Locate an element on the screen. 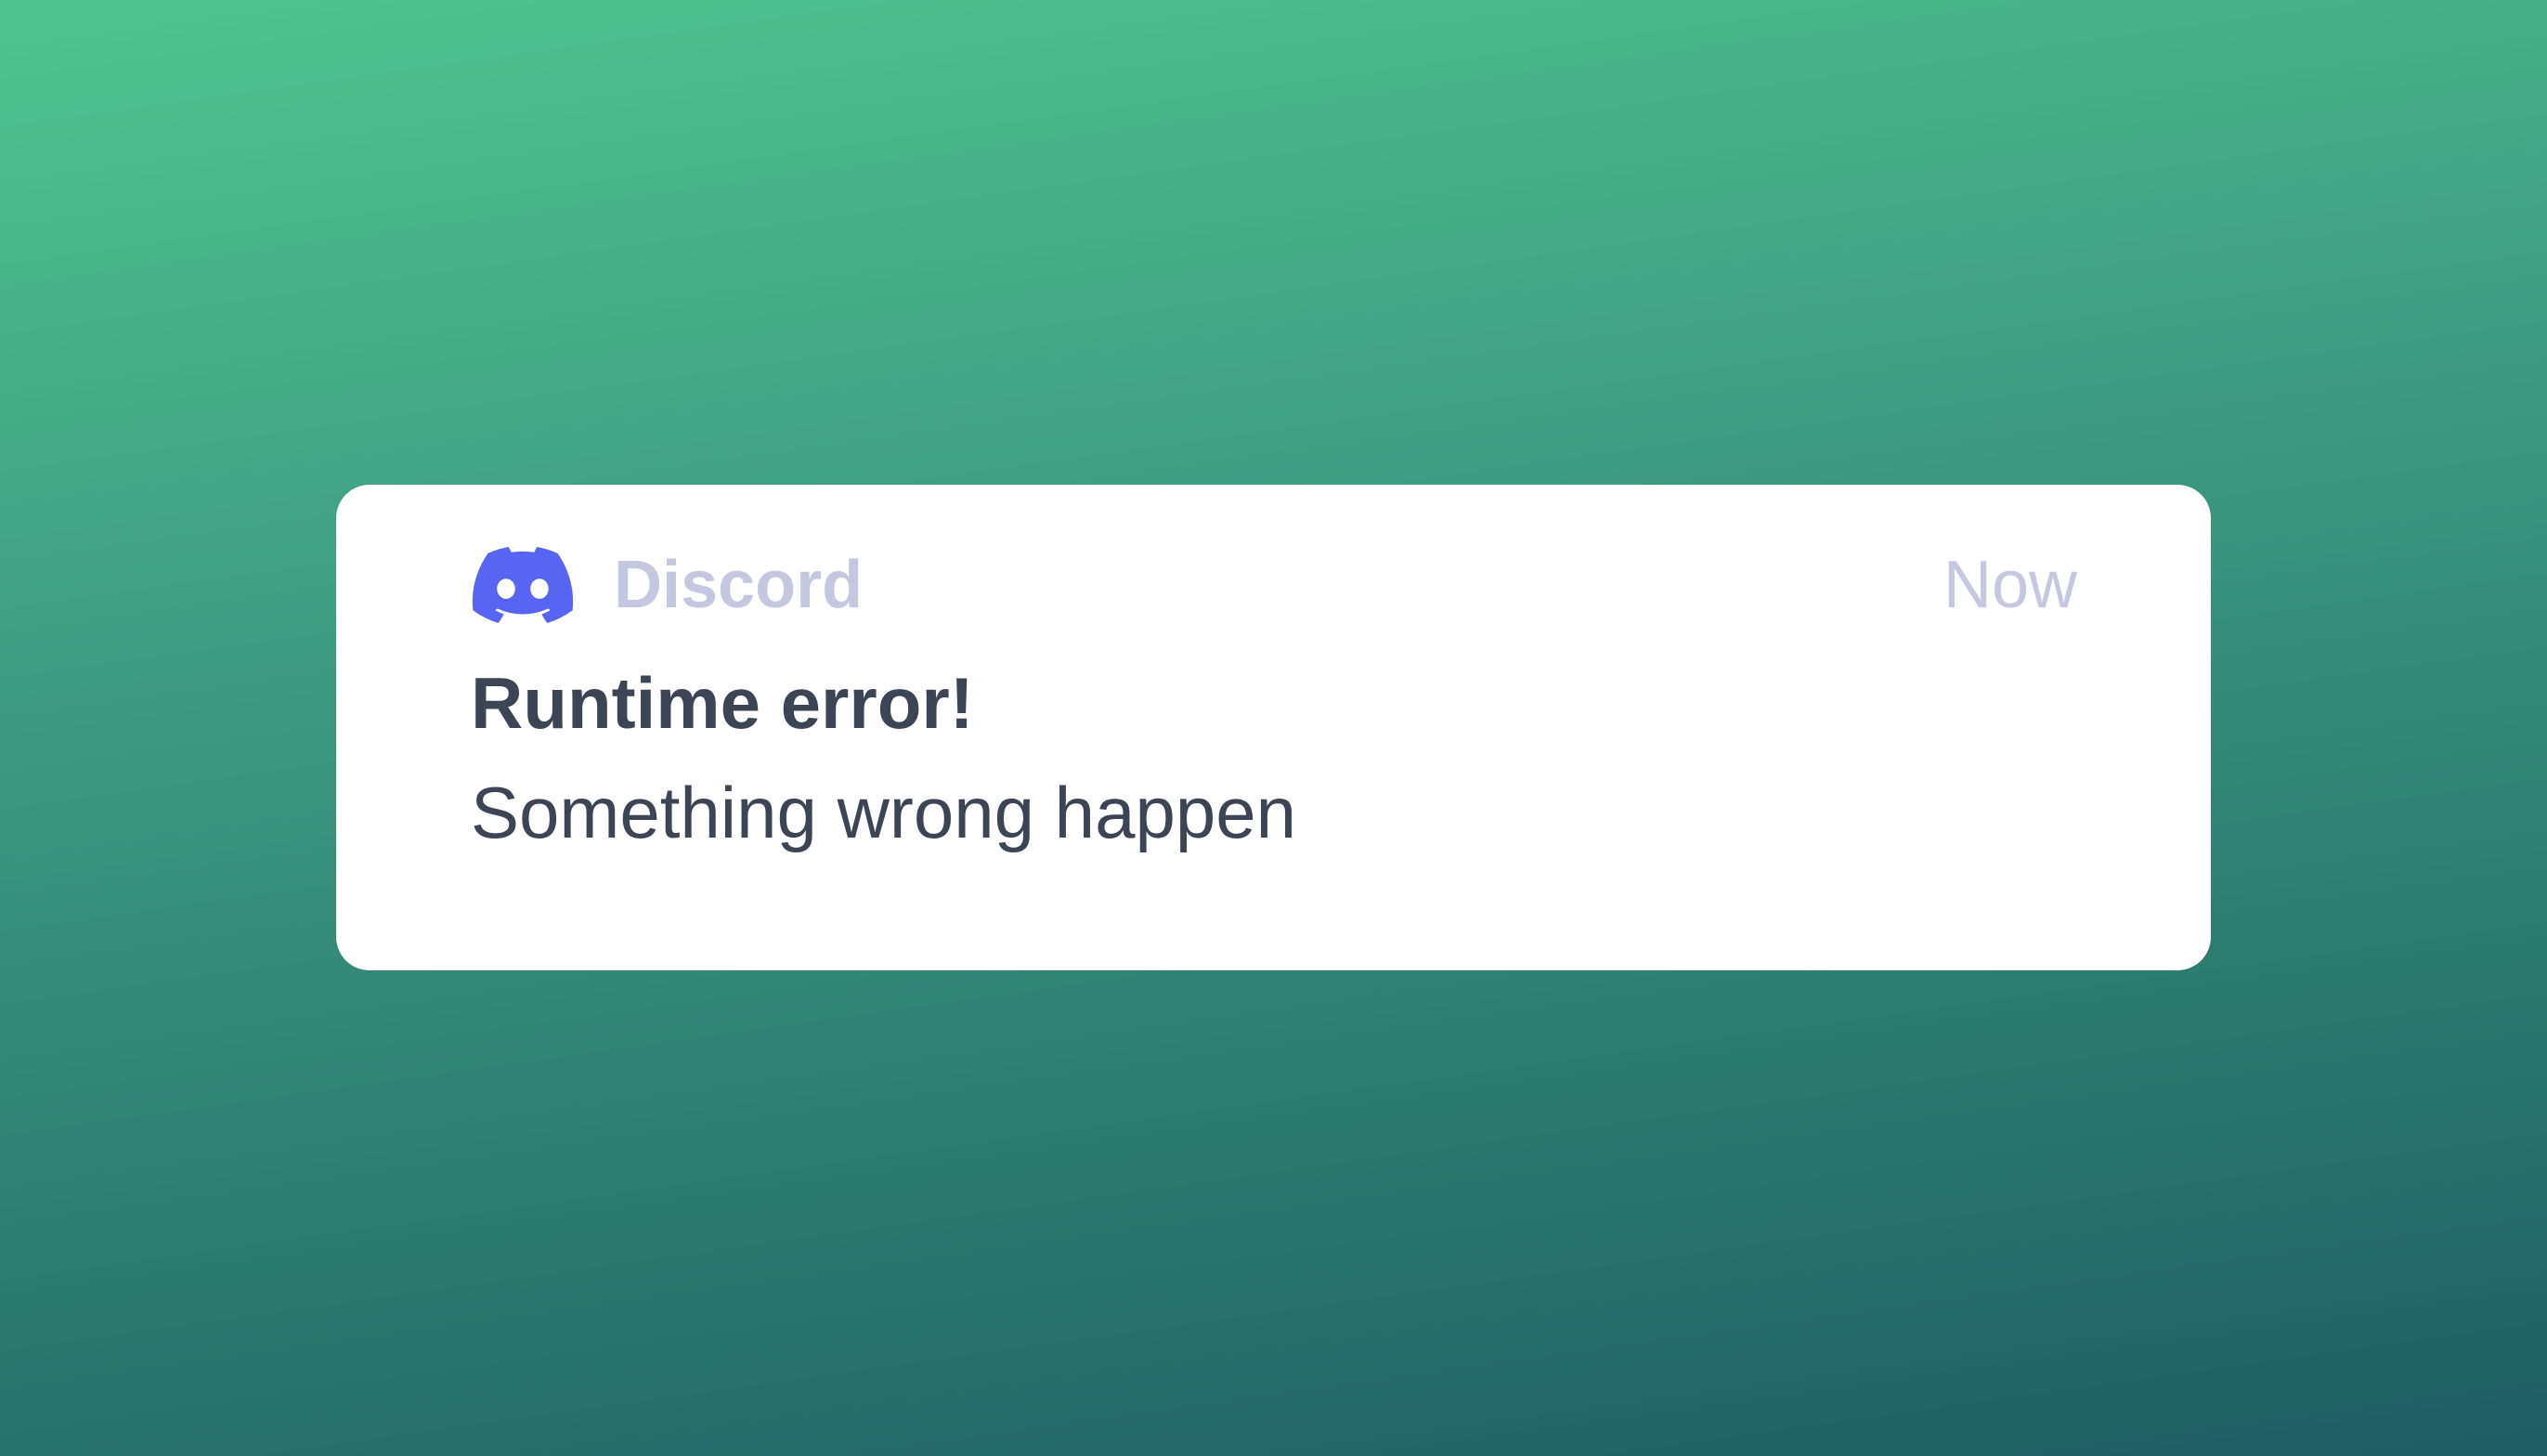  notification-header: Discord Now is located at coordinates (1274, 585).